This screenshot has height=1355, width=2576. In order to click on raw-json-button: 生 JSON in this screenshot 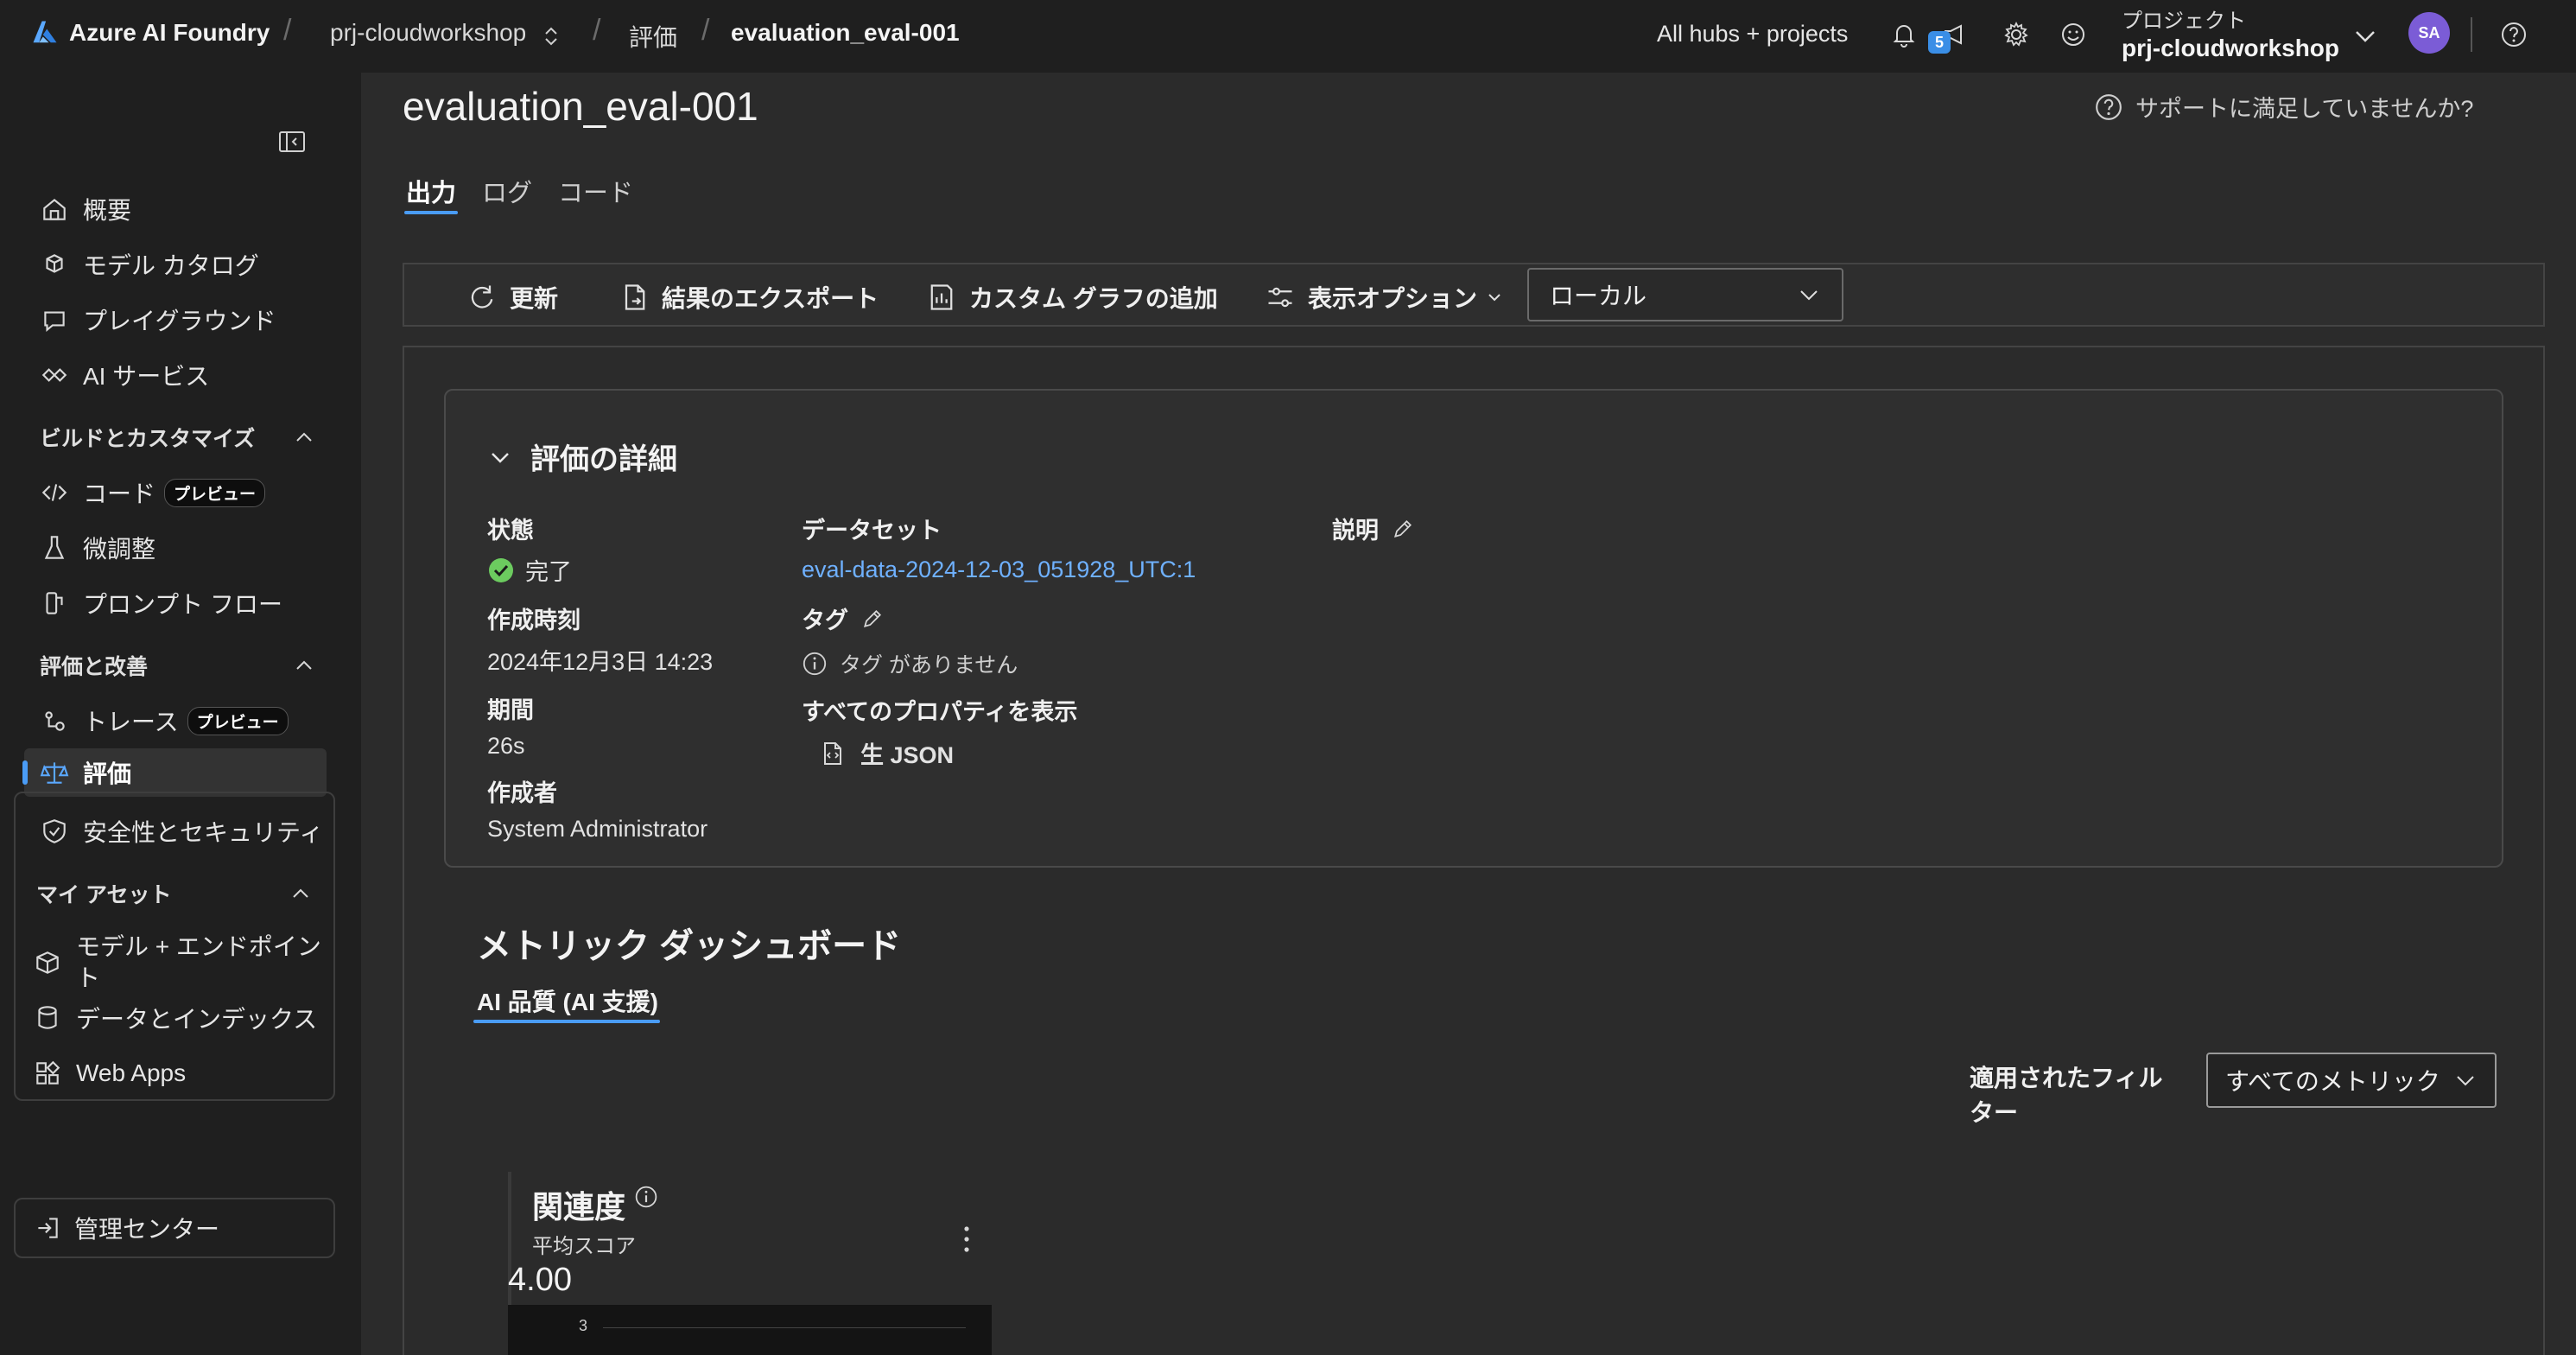, I will do `click(886, 753)`.